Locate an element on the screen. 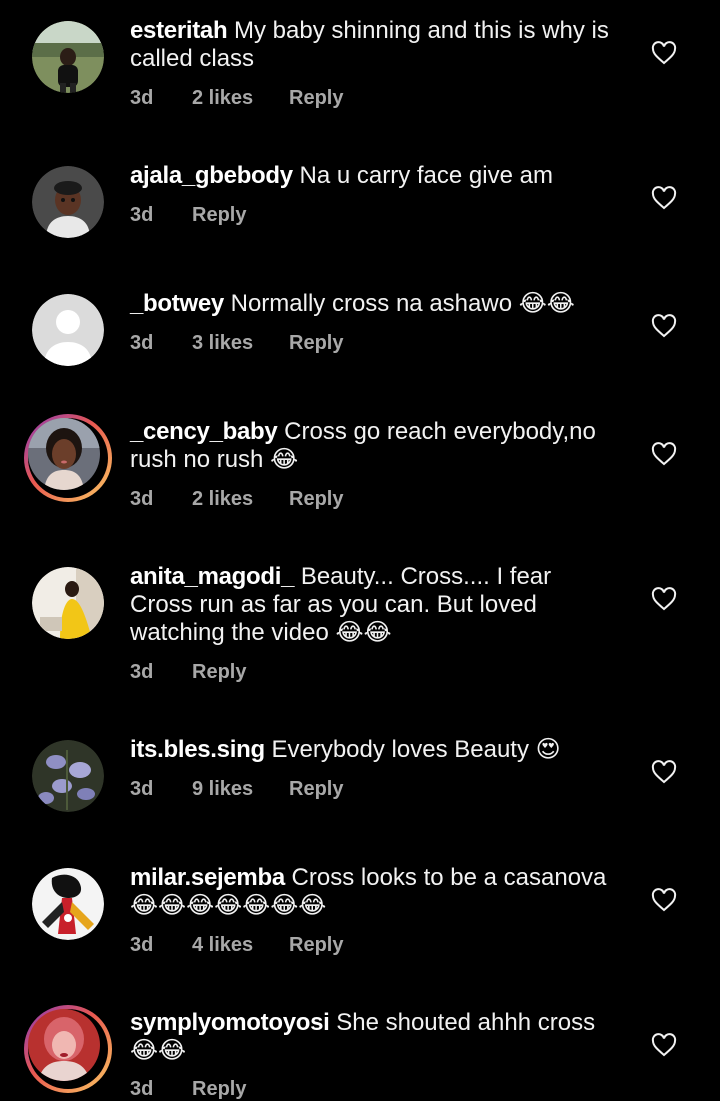  comment-username: ajala_gbebody is located at coordinates (211, 175).